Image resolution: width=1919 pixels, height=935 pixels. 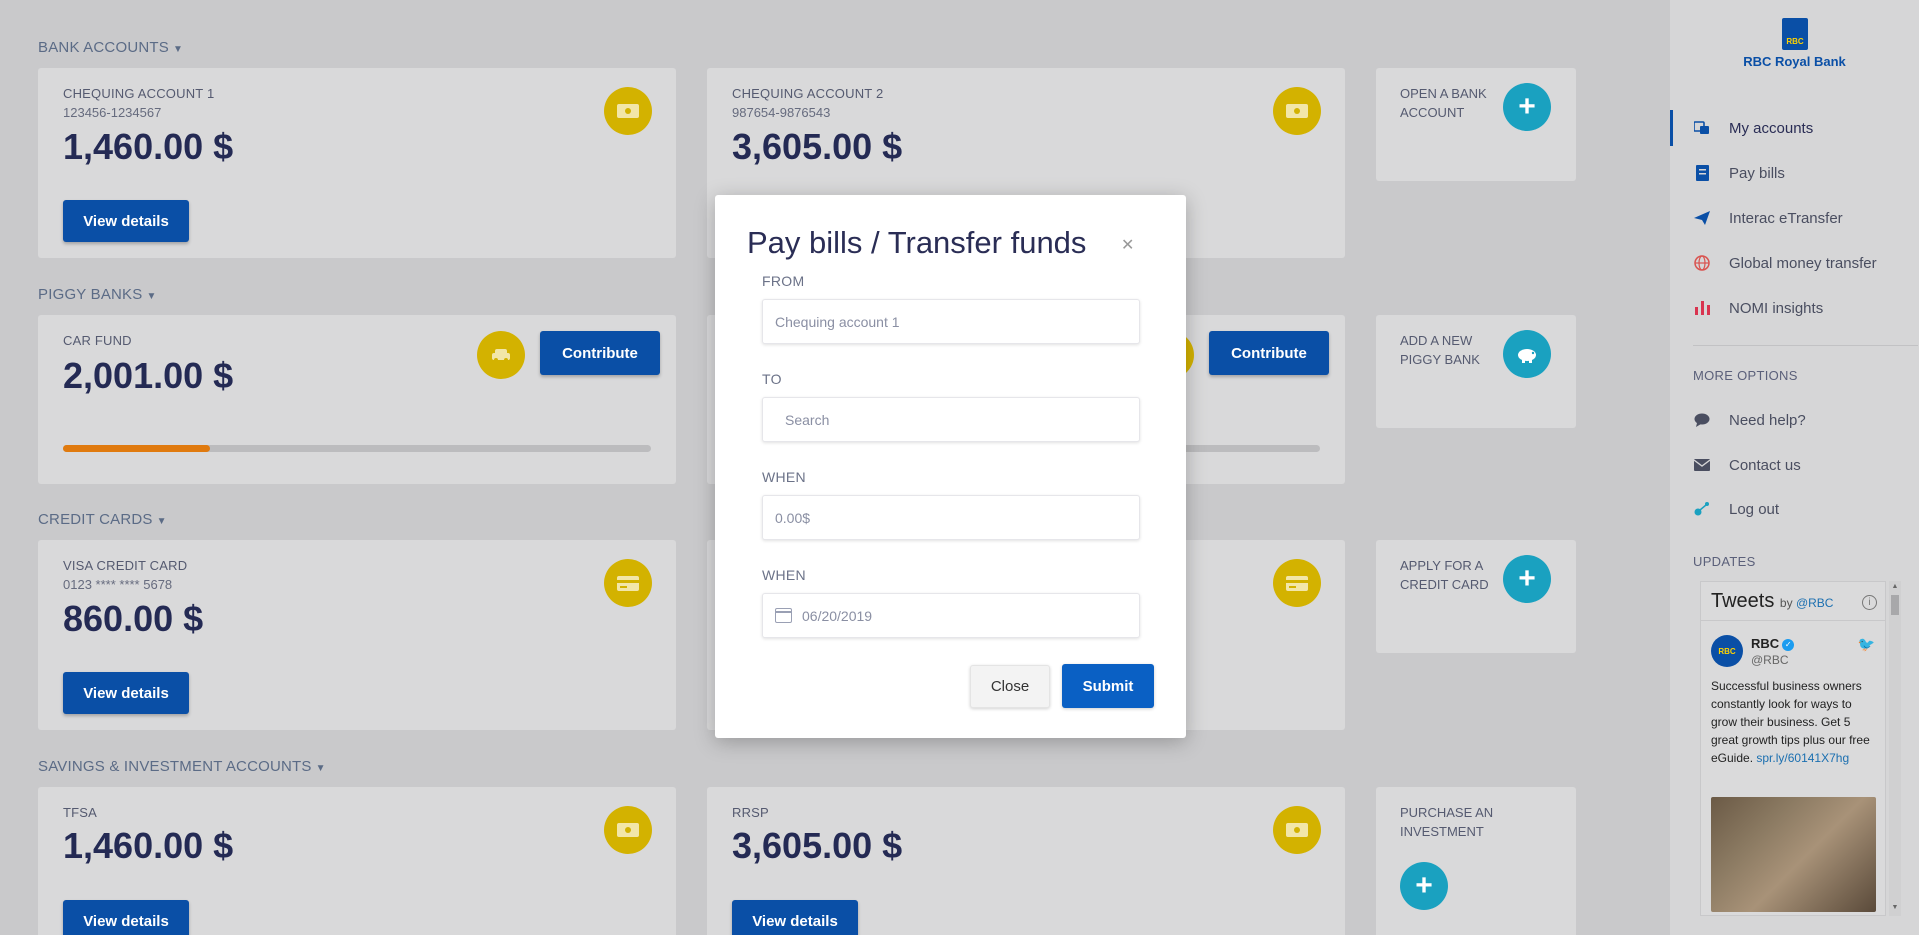 I want to click on piggy-balance: 2,001.00 $, so click(x=148, y=375).